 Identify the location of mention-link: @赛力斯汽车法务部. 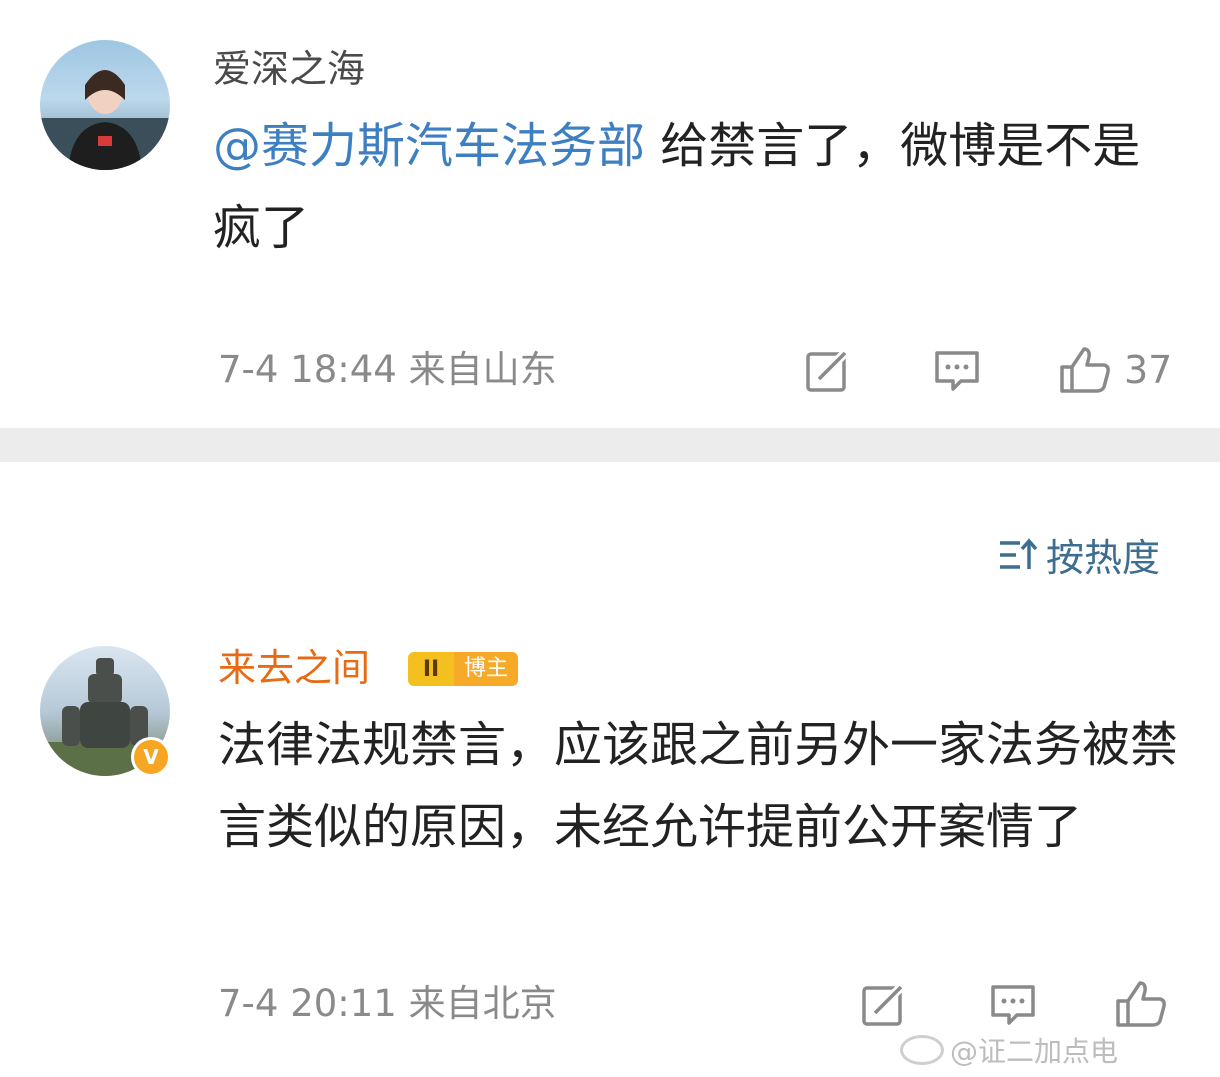
(429, 146).